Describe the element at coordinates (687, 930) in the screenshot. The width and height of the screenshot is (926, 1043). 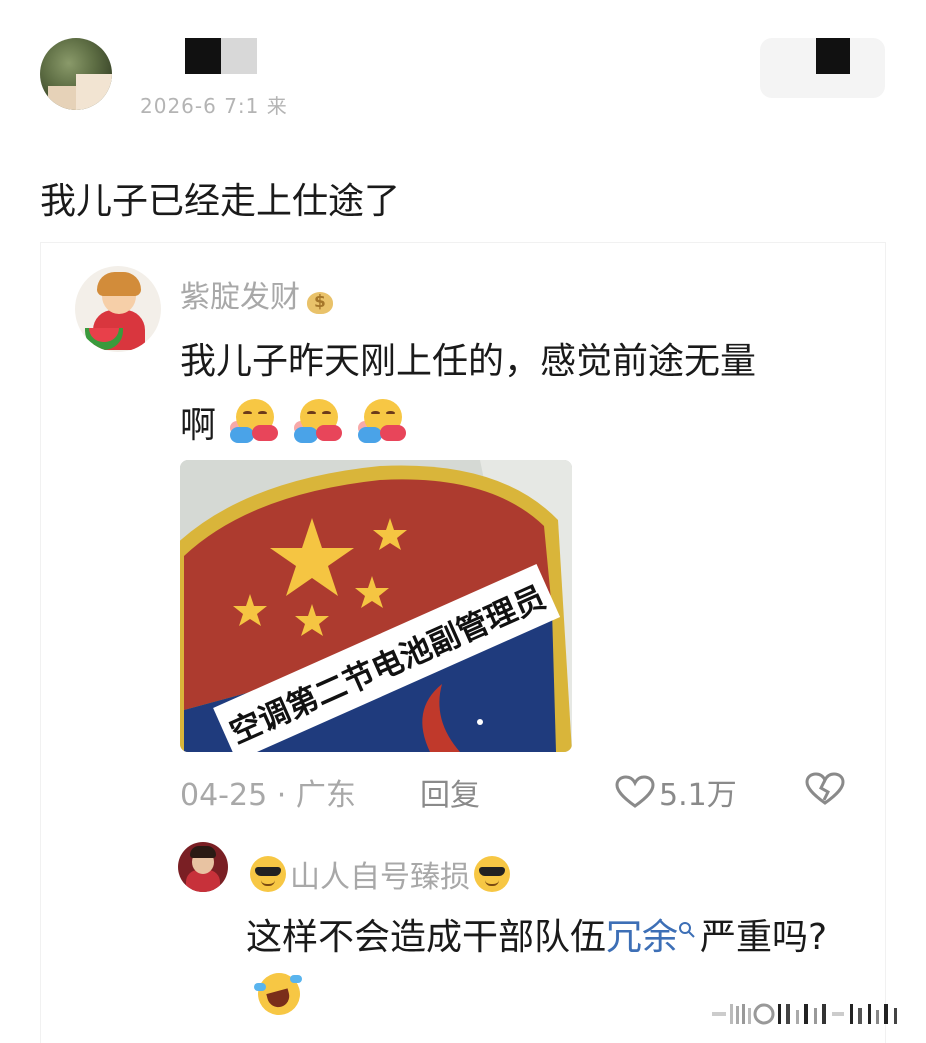
I see `search-icon` at that location.